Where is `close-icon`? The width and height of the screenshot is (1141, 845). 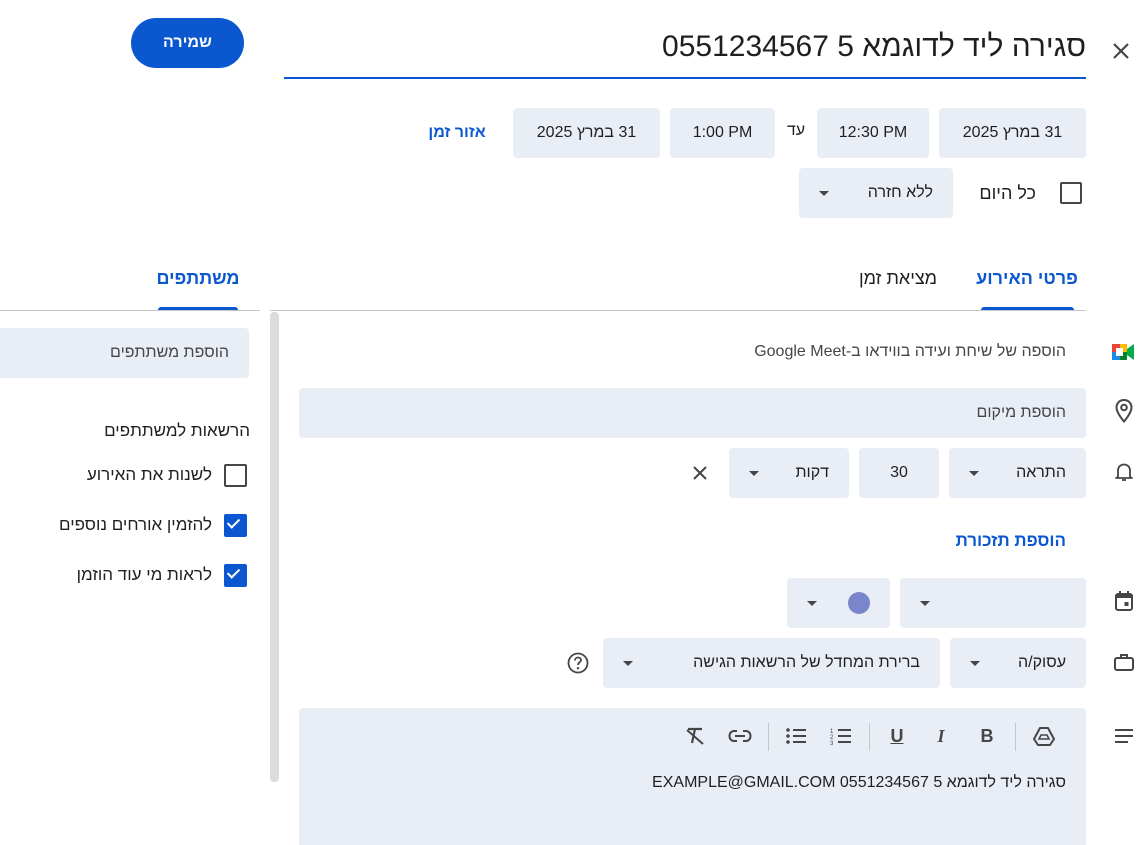
close-icon is located at coordinates (1121, 51).